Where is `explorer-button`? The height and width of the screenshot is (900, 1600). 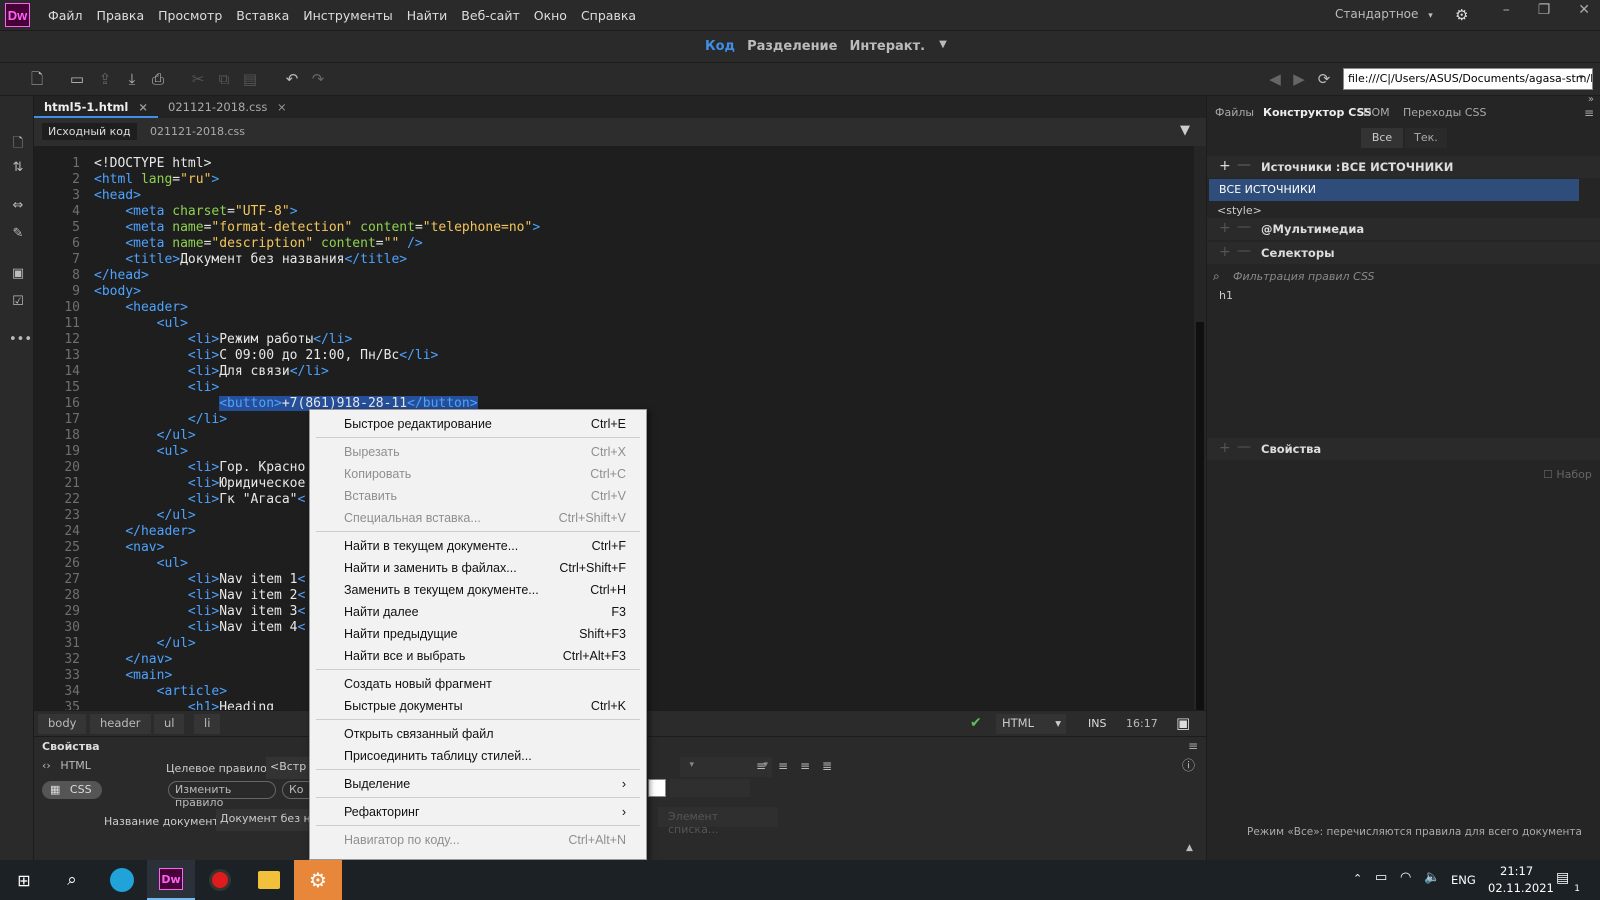 explorer-button is located at coordinates (269, 880).